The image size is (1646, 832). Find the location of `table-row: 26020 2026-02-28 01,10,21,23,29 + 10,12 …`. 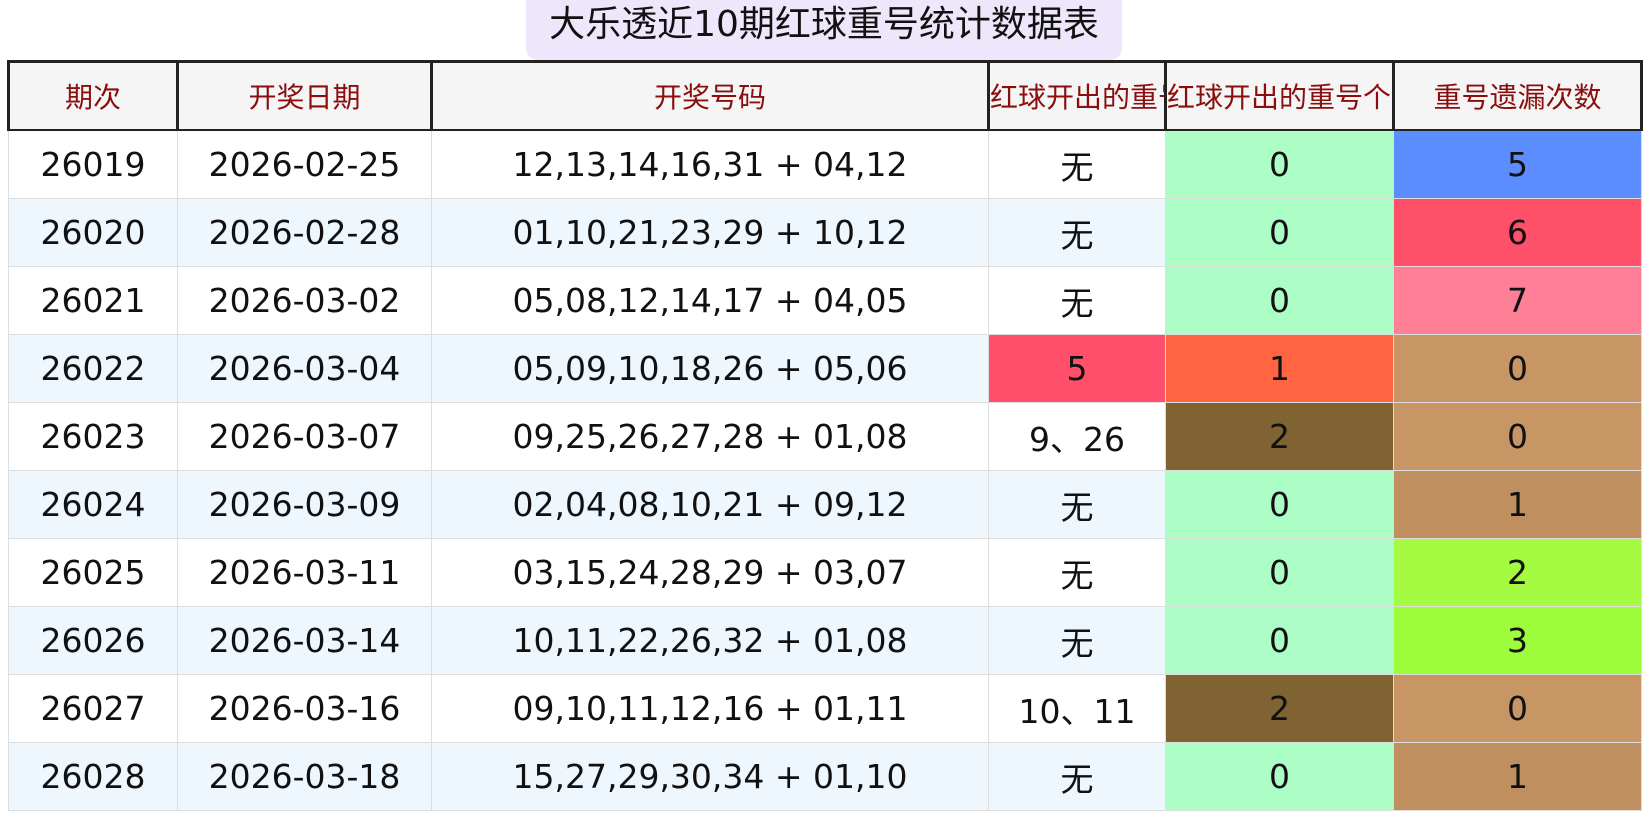

table-row: 26020 2026-02-28 01,10,21,23,29 + 10,12 … is located at coordinates (825, 232).